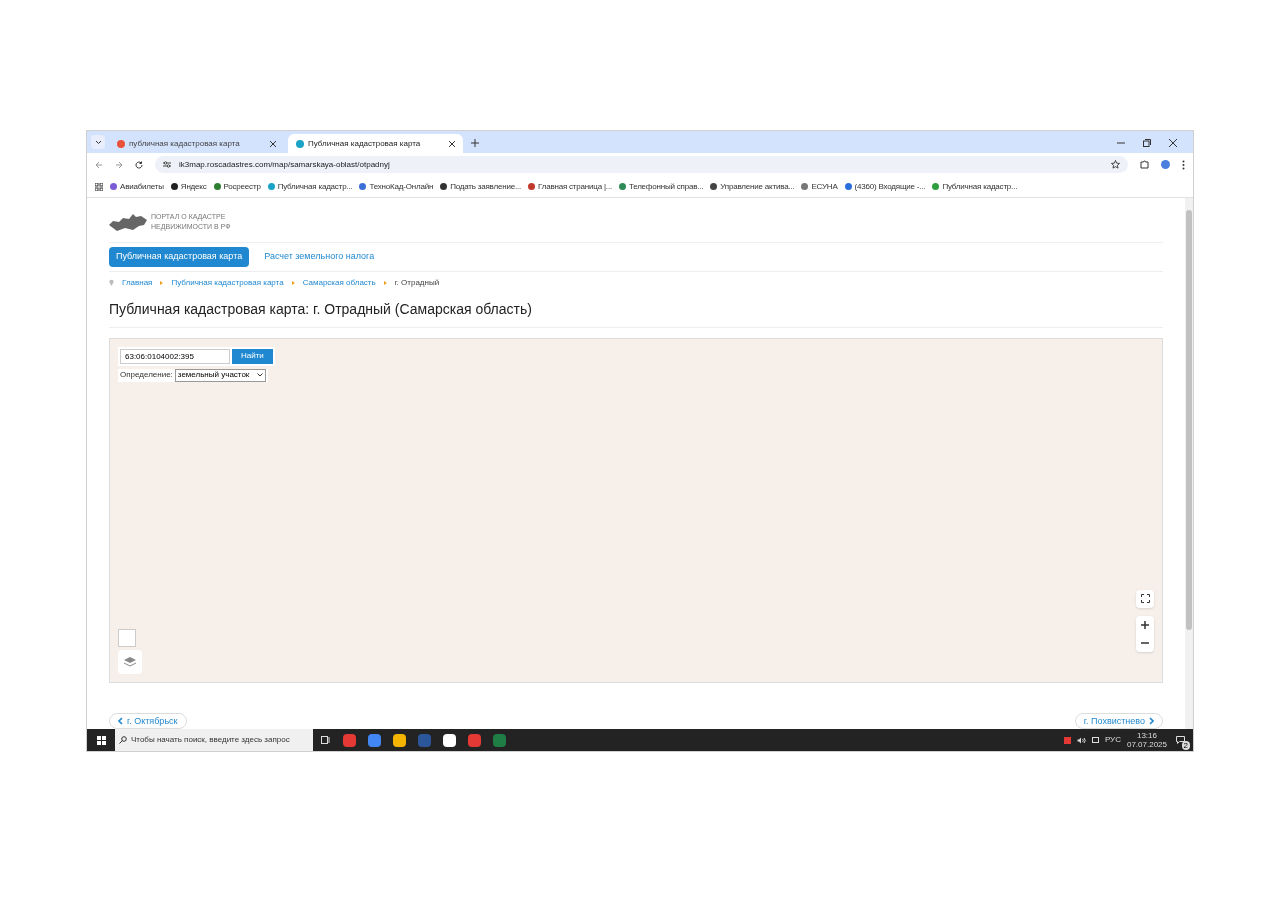 Image resolution: width=1280 pixels, height=905 pixels. Describe the element at coordinates (167, 164) in the screenshot. I see `site-settings-icon` at that location.